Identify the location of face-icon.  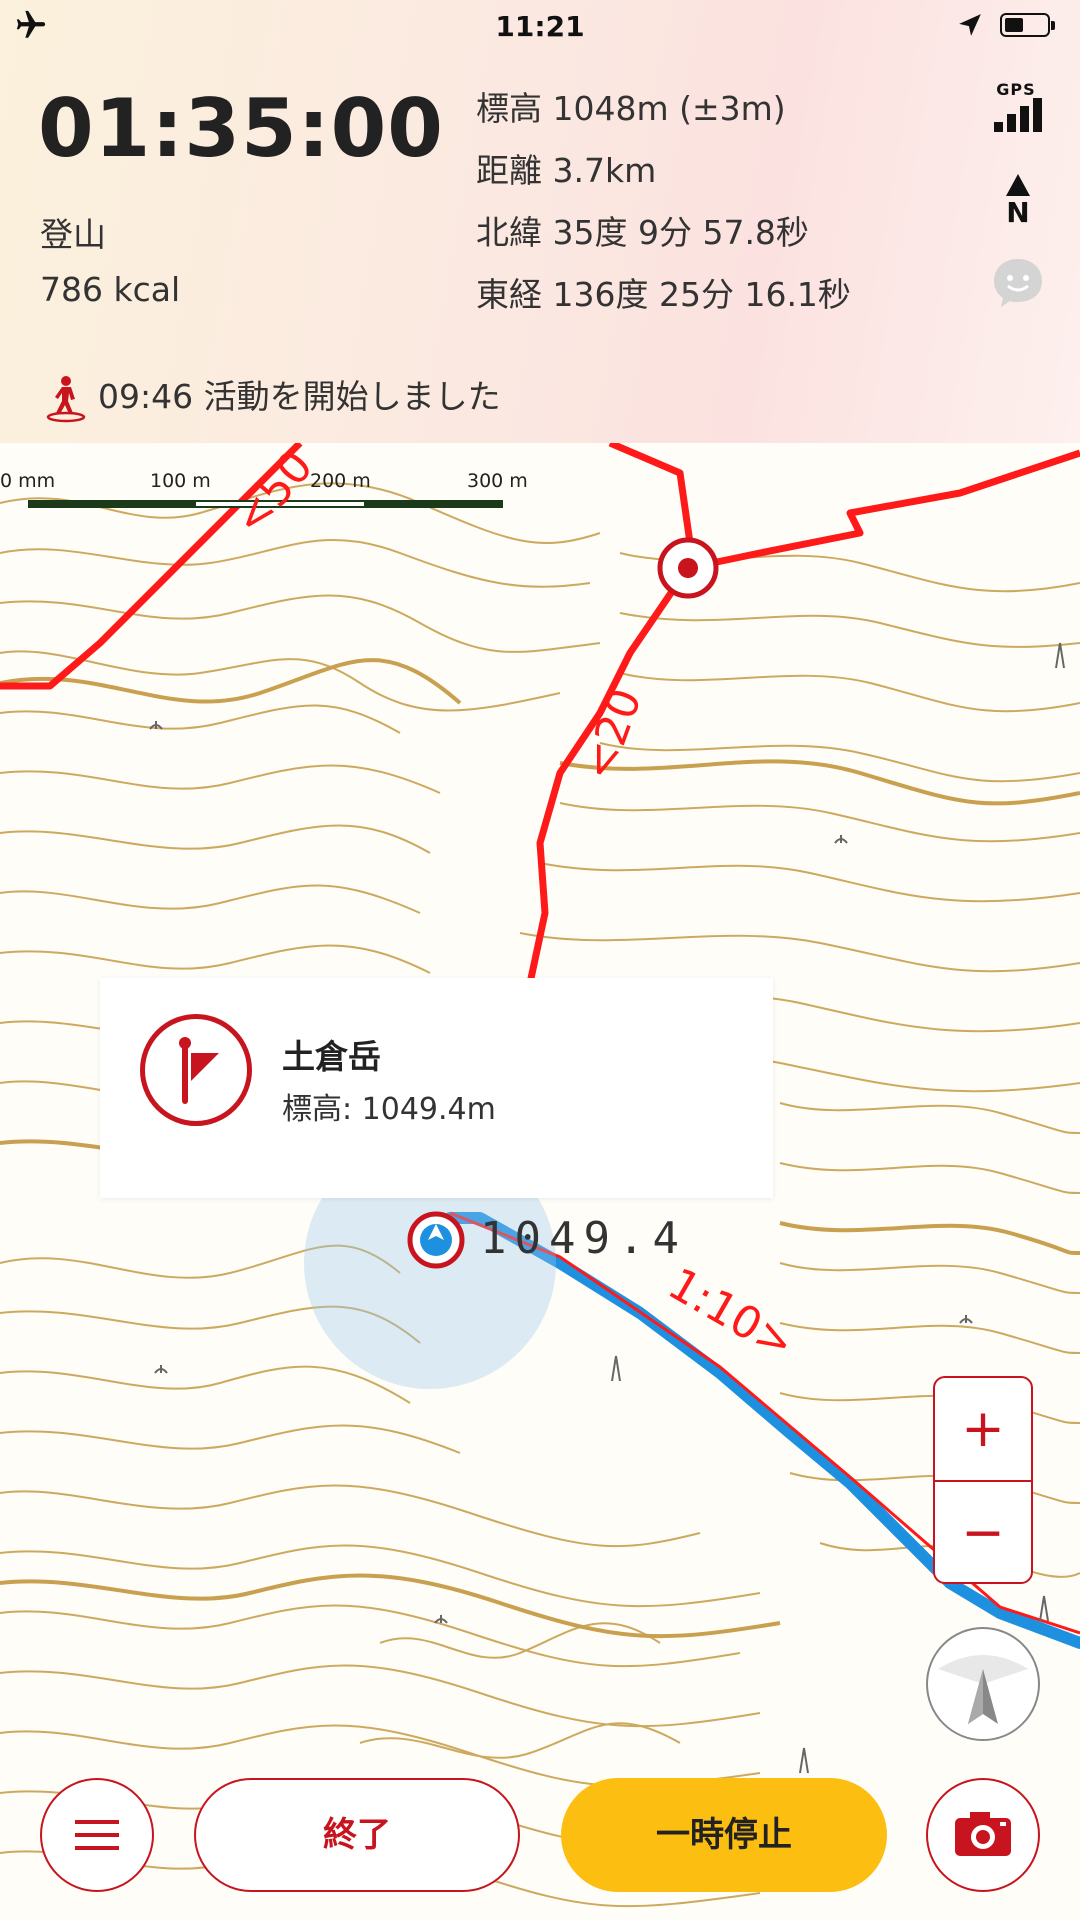
(1018, 283).